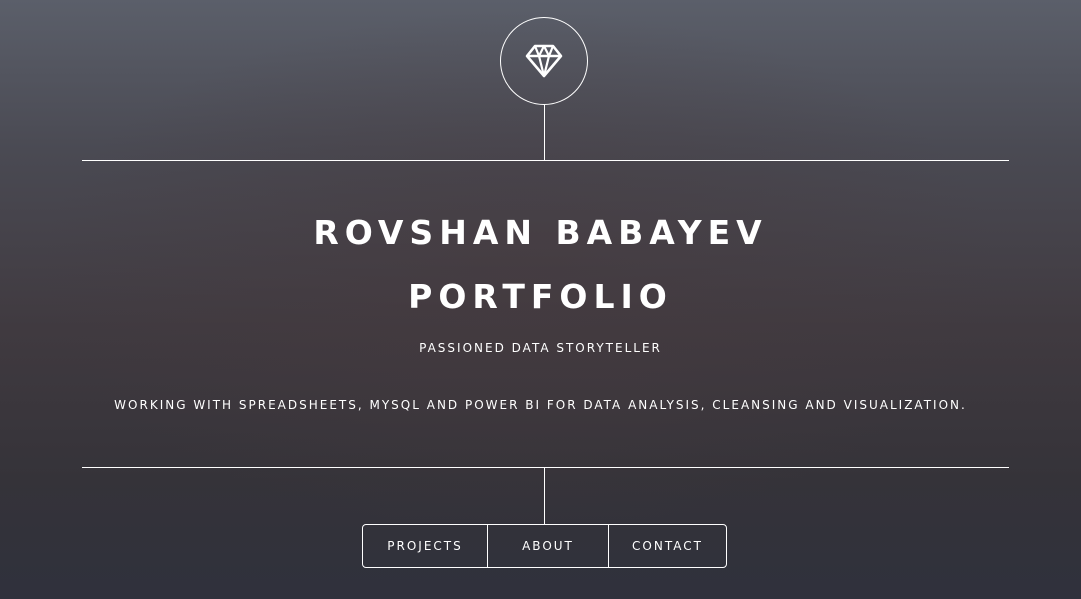 This screenshot has width=1081, height=599. I want to click on divider-bottom, so click(545, 467).